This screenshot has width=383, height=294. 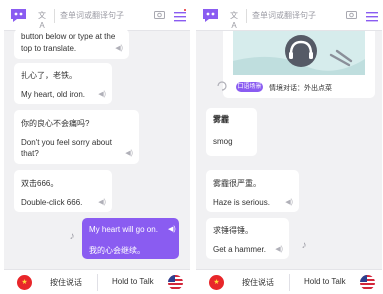 I want to click on message-text: 双击666。, so click(x=40, y=183).